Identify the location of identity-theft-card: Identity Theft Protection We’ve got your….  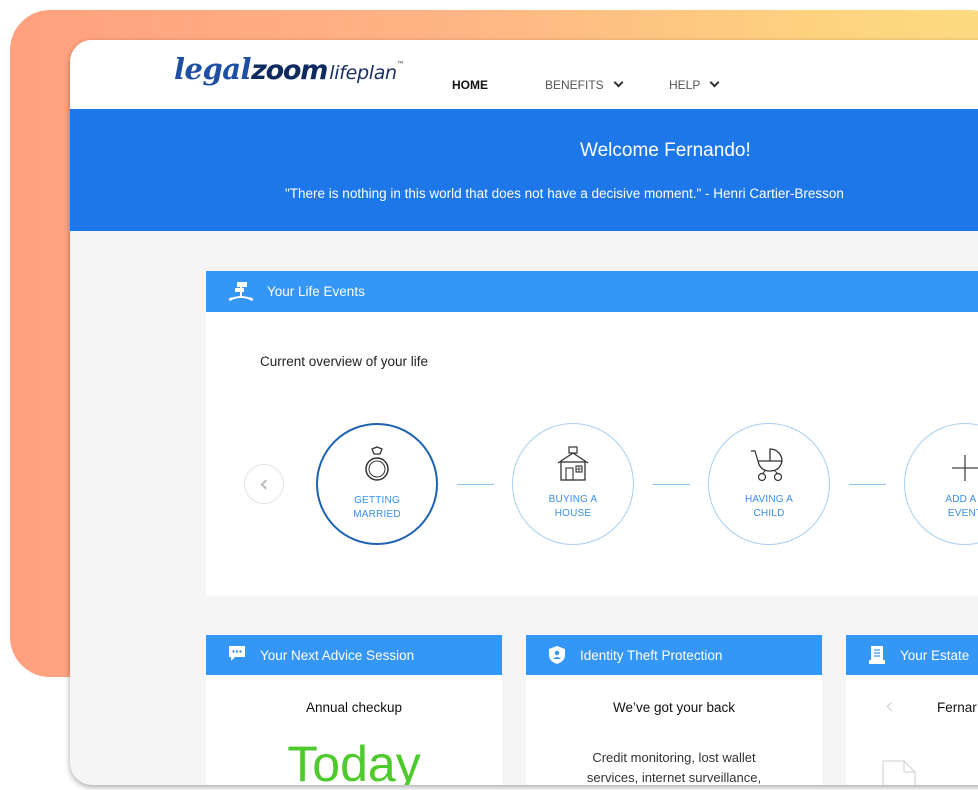
(674, 710).